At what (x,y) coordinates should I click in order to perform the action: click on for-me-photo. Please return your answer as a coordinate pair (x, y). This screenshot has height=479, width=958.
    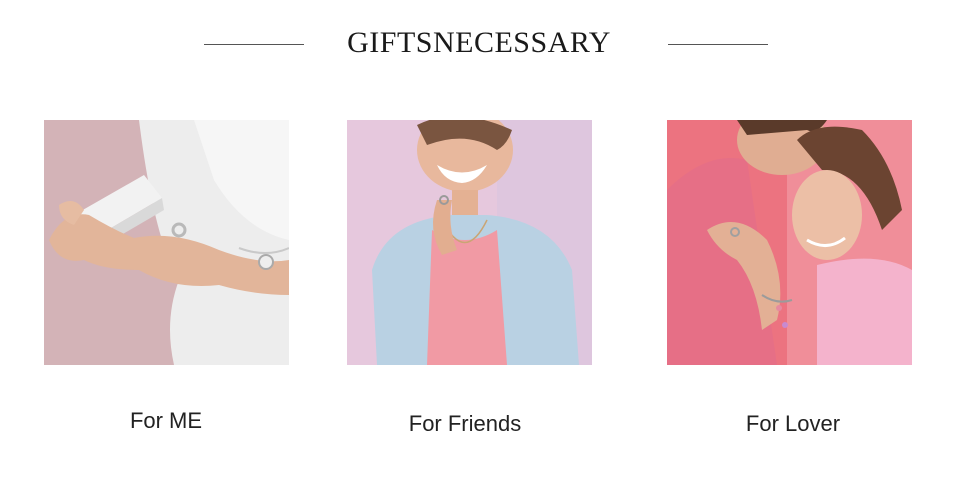
    Looking at the image, I should click on (166, 242).